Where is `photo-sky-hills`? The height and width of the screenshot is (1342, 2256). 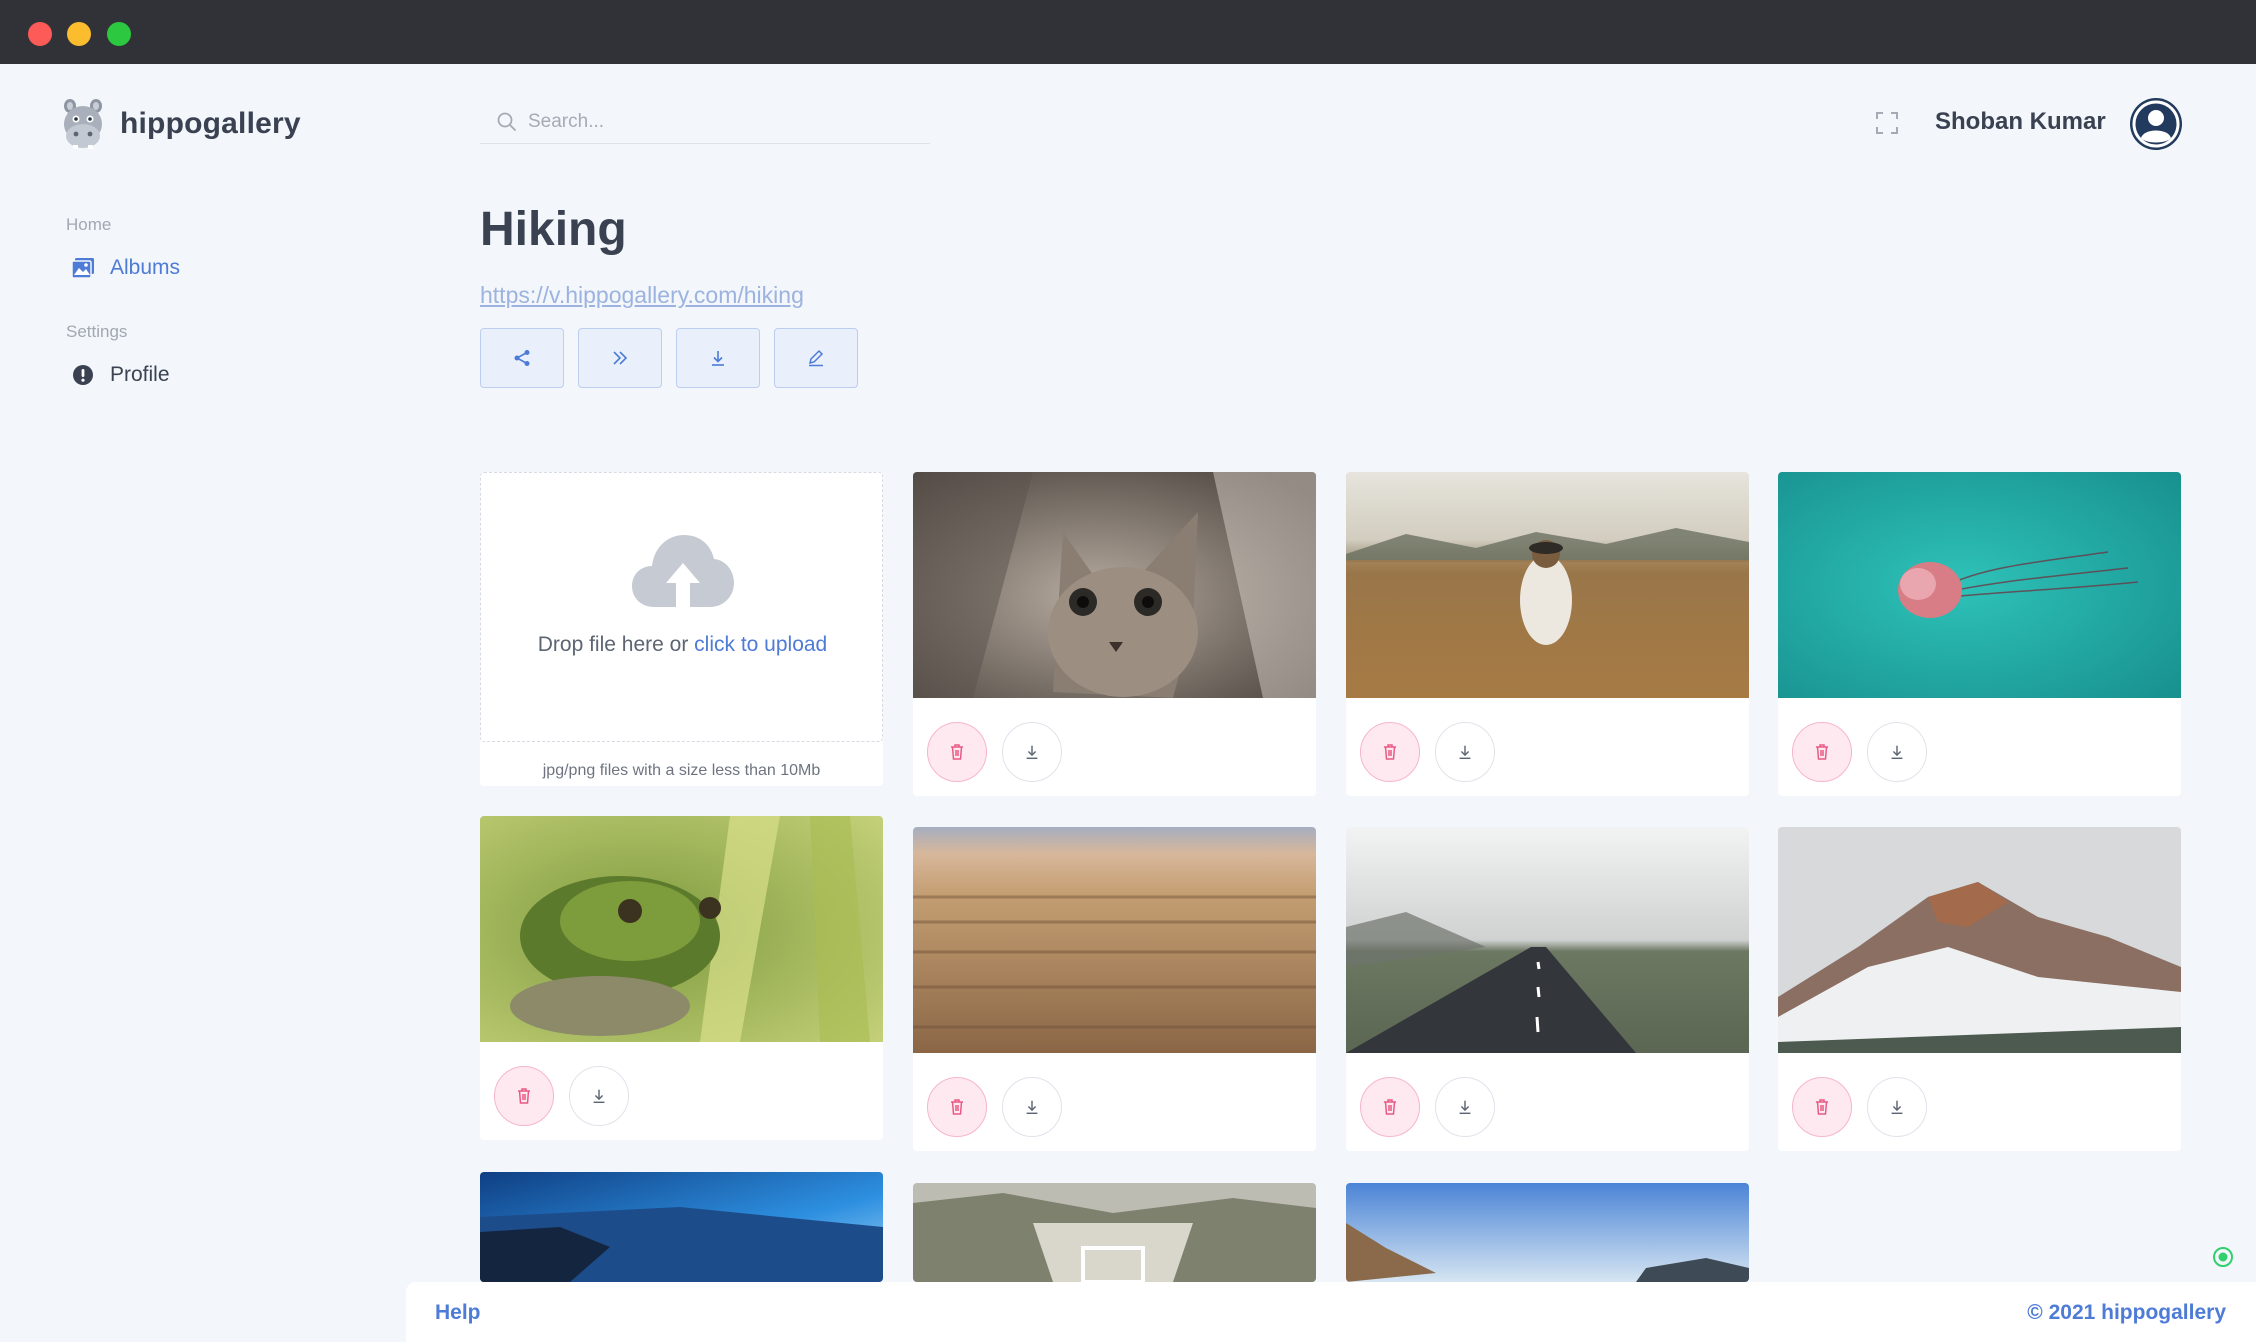
photo-sky-hills is located at coordinates (1547, 1232).